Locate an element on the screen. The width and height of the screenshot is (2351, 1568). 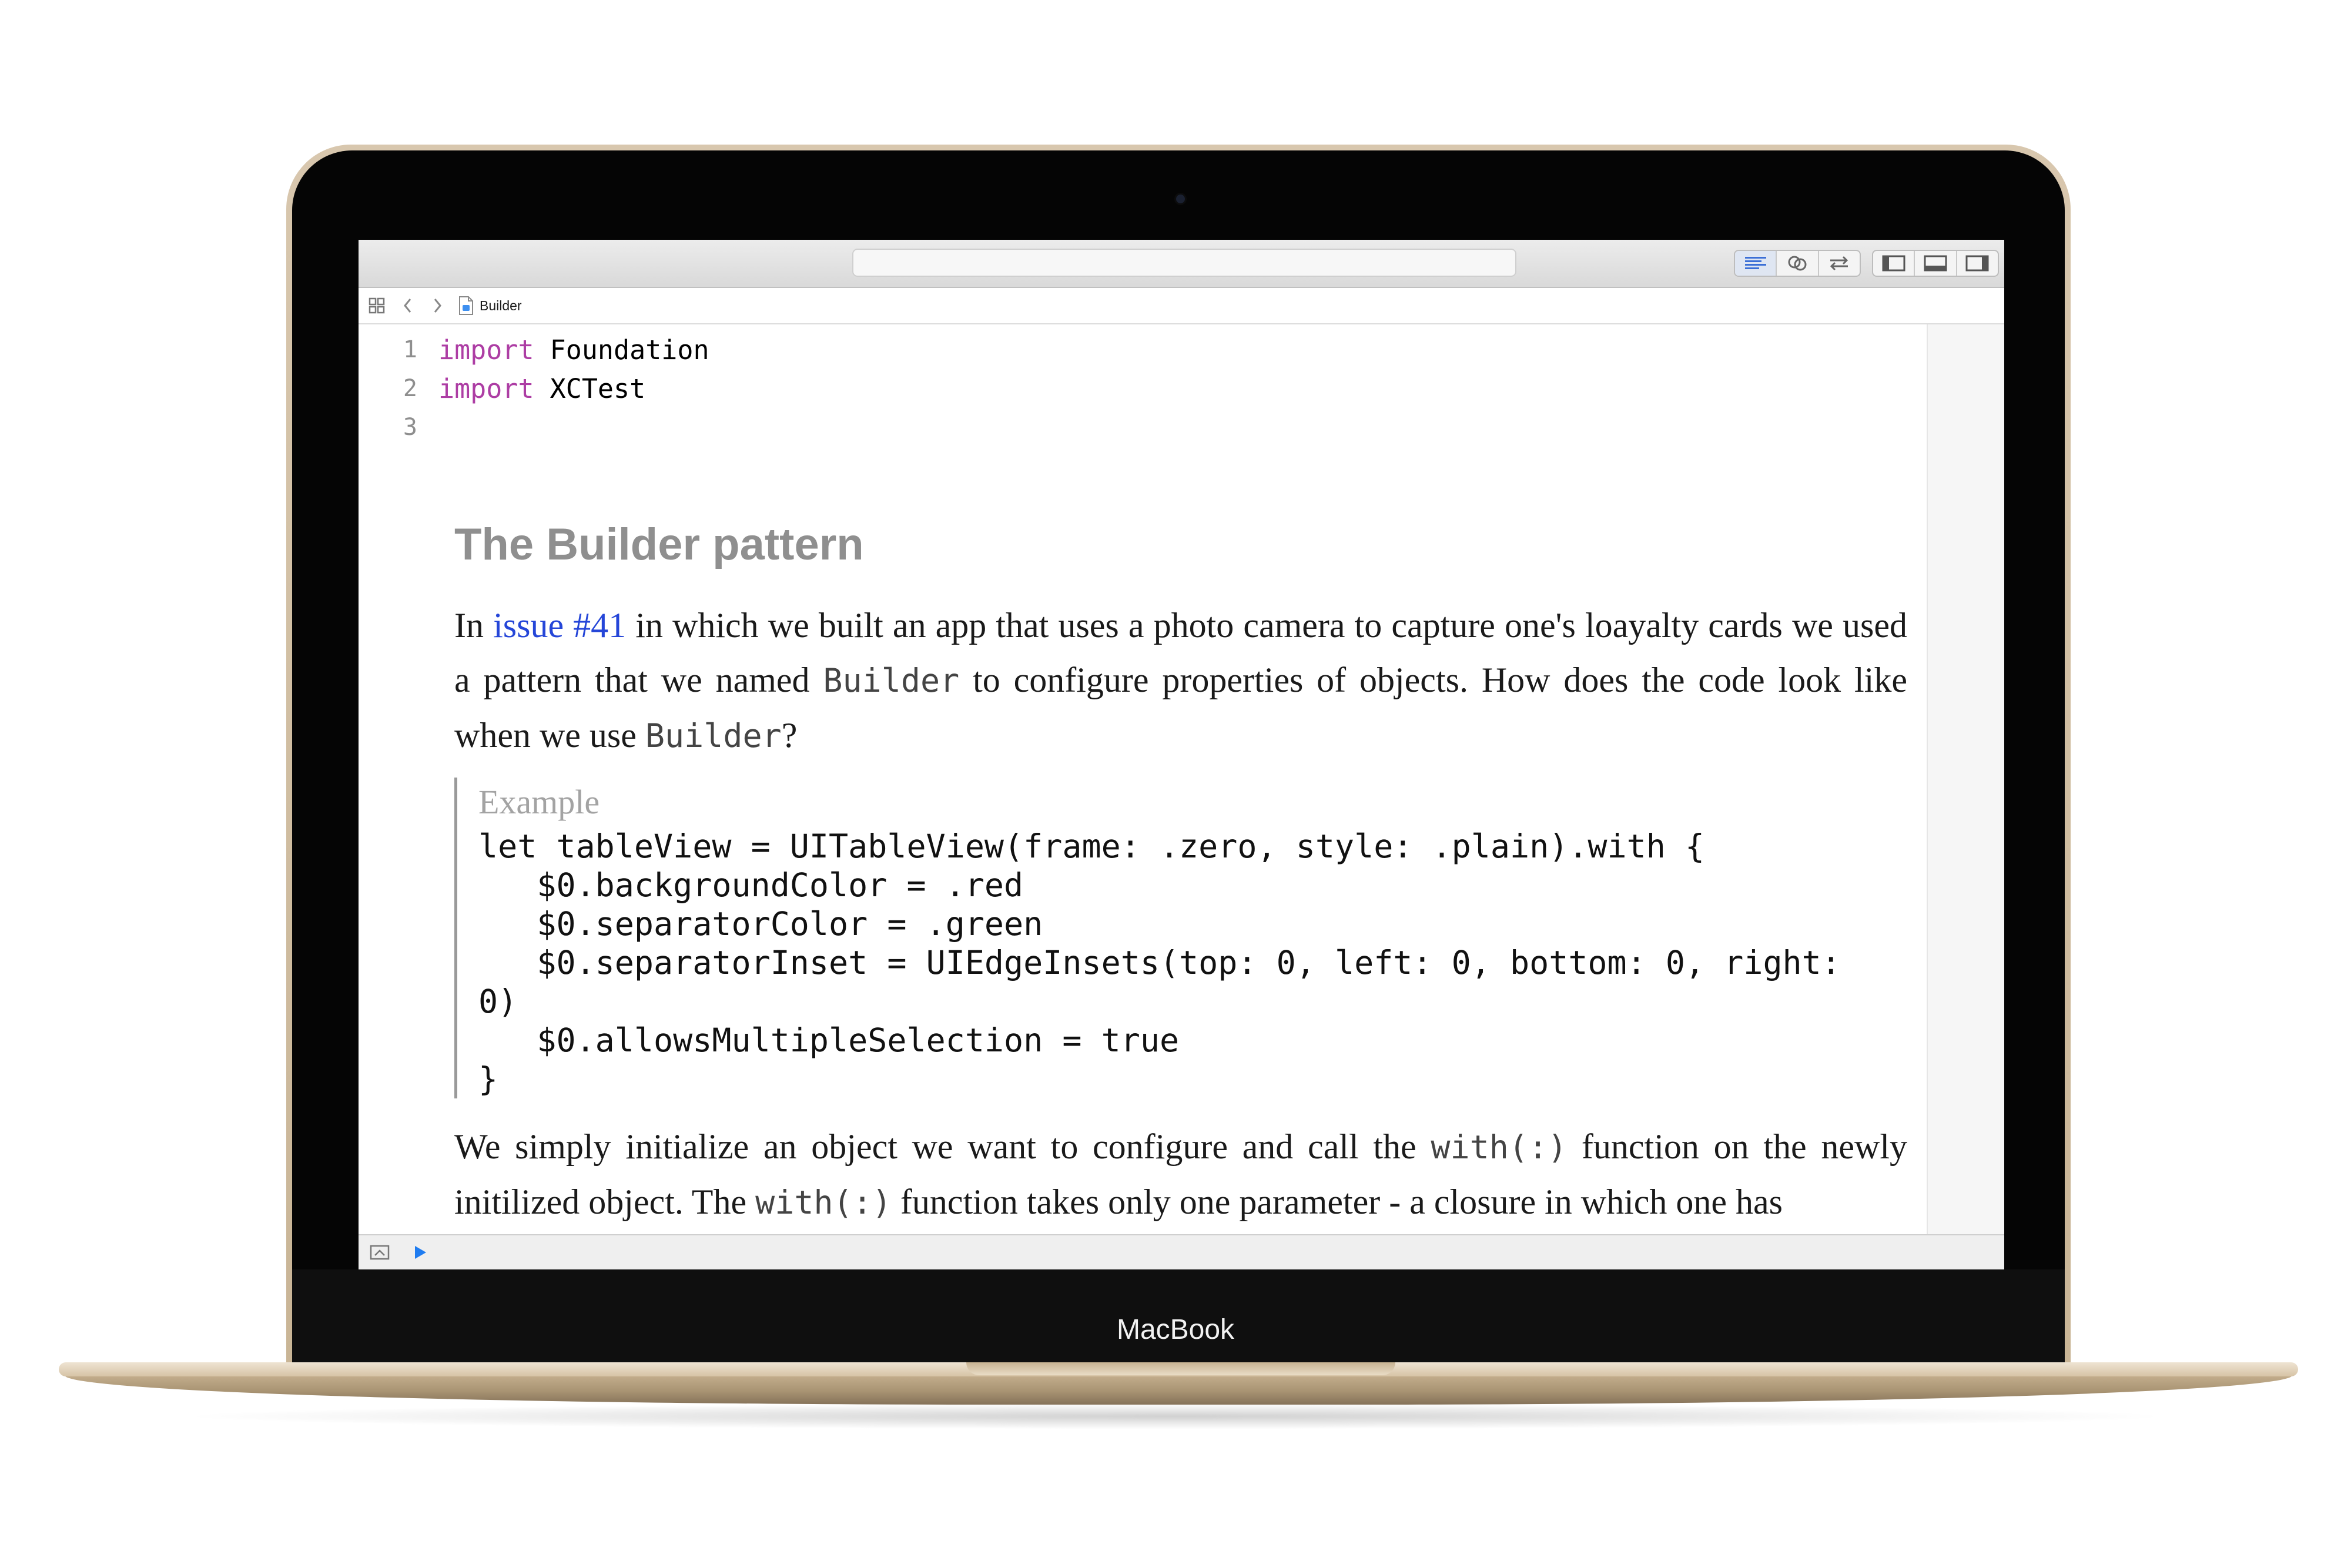
debug-area-icon is located at coordinates (380, 1252).